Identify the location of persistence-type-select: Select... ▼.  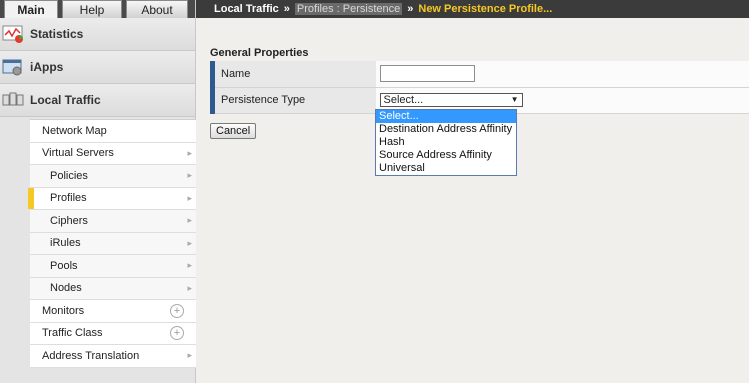
(451, 100).